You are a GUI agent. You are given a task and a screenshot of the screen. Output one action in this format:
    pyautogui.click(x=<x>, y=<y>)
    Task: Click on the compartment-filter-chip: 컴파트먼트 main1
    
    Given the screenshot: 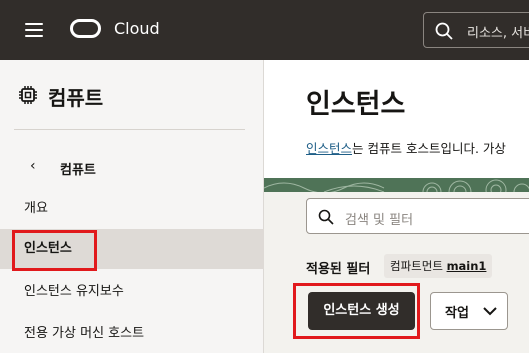 What is the action you would take?
    pyautogui.click(x=438, y=266)
    